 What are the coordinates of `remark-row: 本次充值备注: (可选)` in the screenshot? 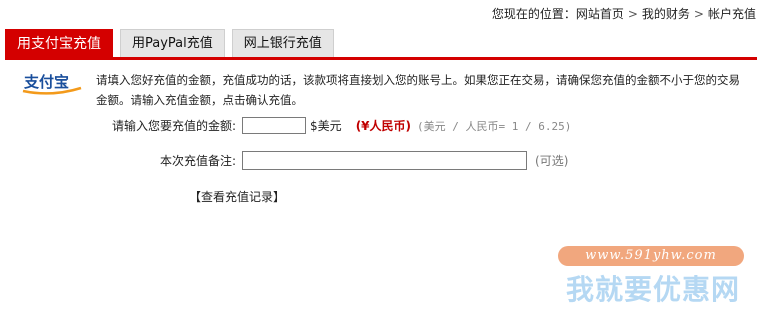 It's located at (364, 160).